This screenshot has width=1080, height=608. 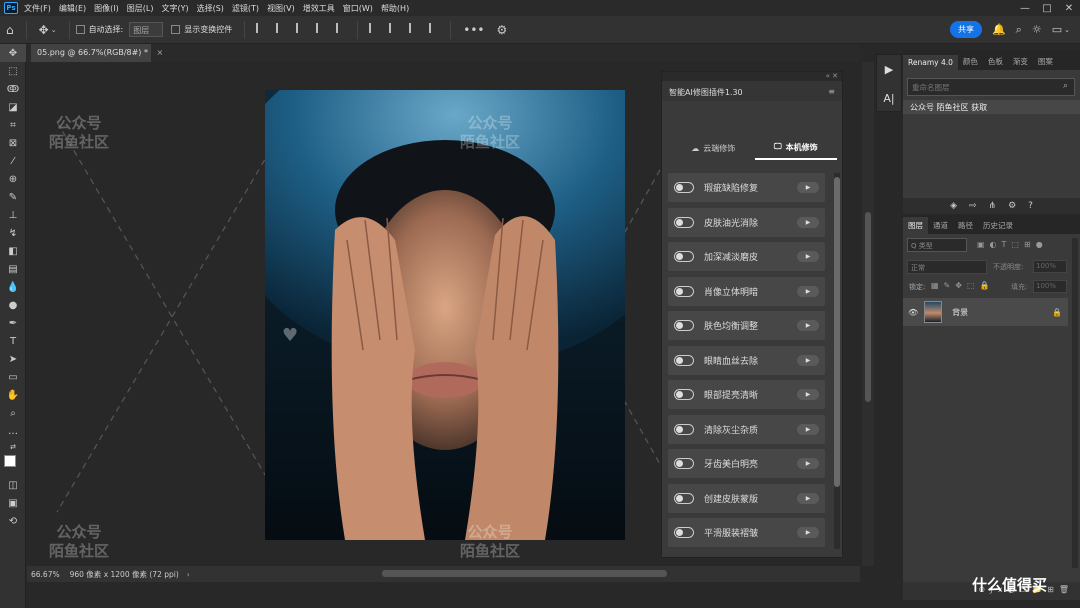 What do you see at coordinates (962, 285) in the screenshot?
I see `lock-options-icons: ▦✎✥⬚🔒` at bounding box center [962, 285].